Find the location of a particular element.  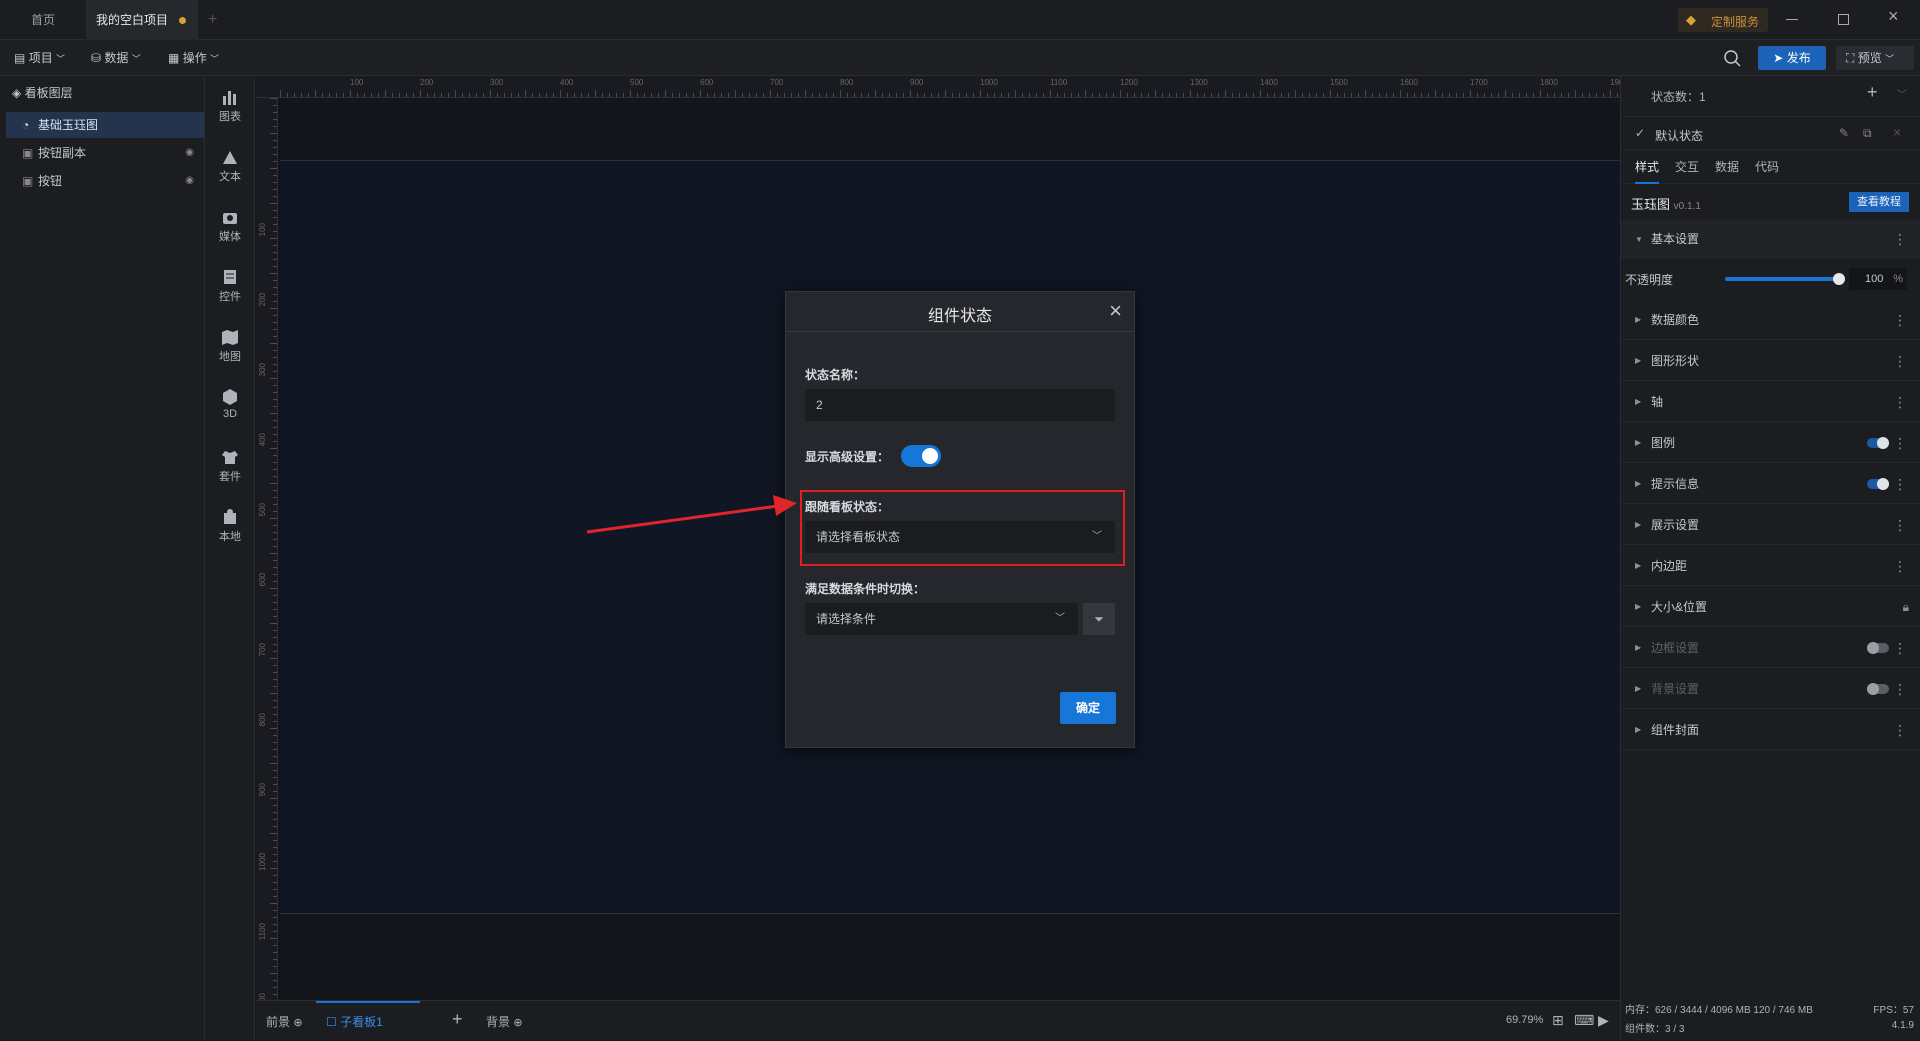

section-row: ▶ 内边距 ⋮ is located at coordinates (1770, 566).